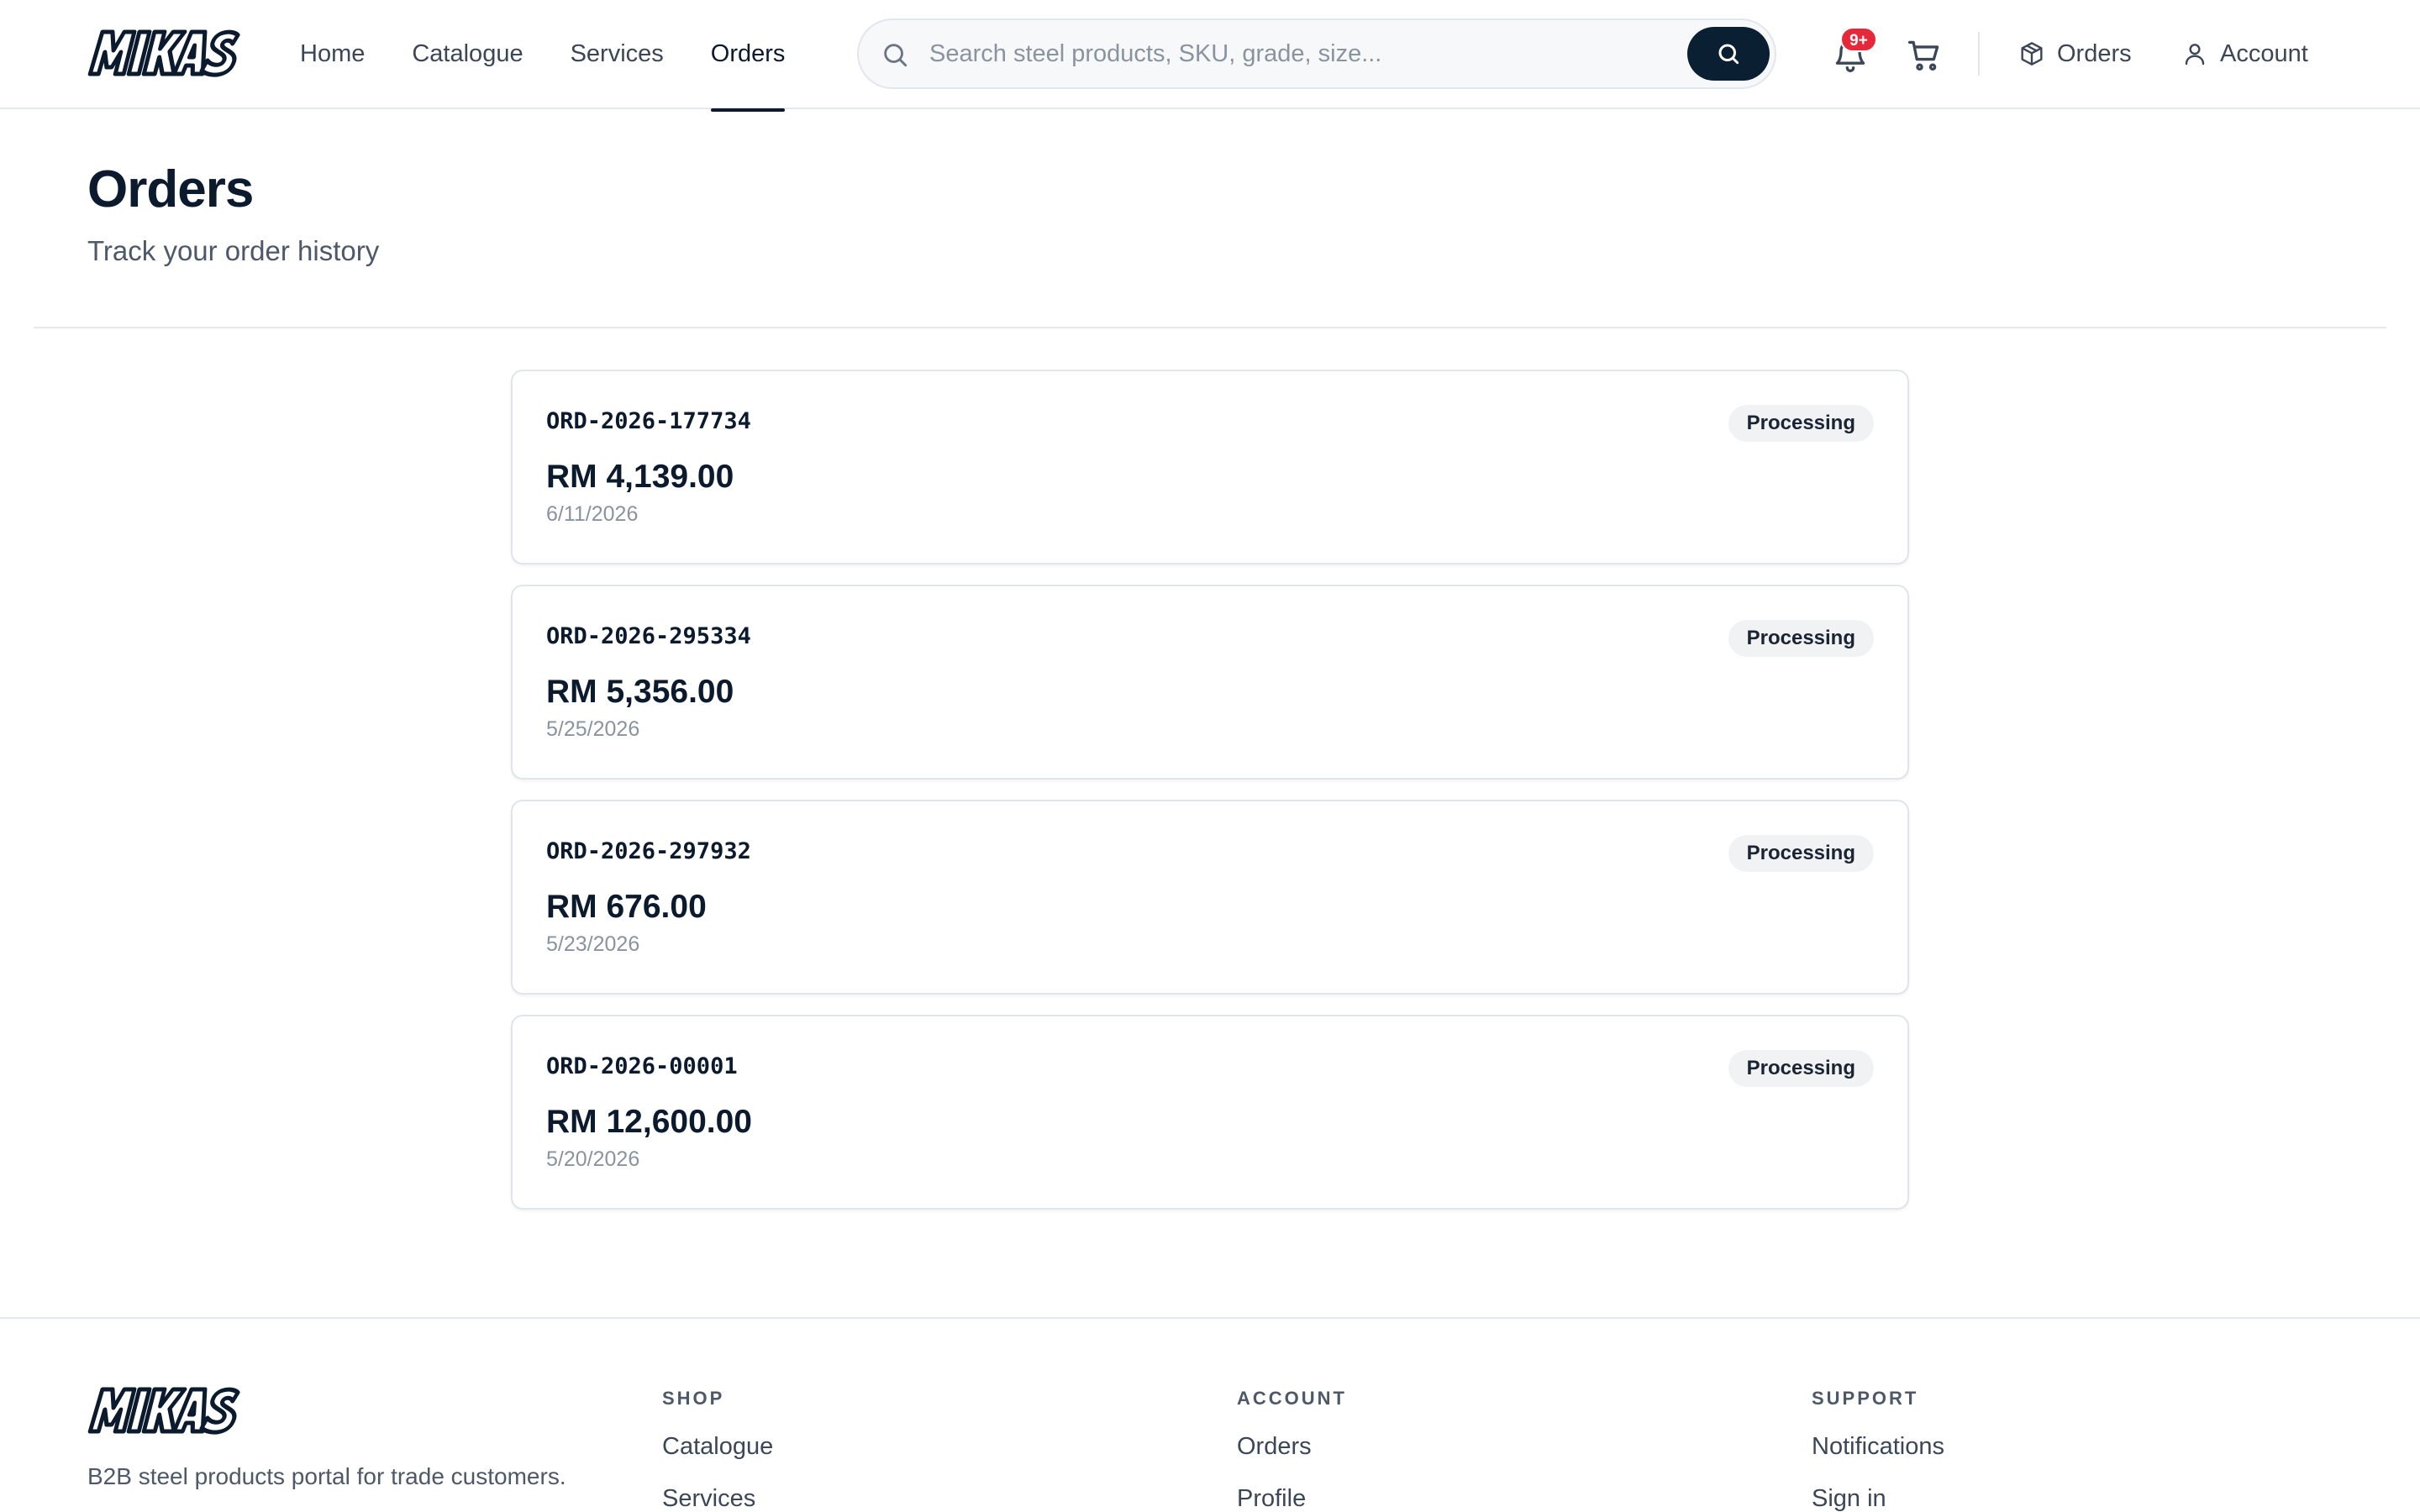 This screenshot has height=1512, width=2420. I want to click on search-button, so click(1729, 54).